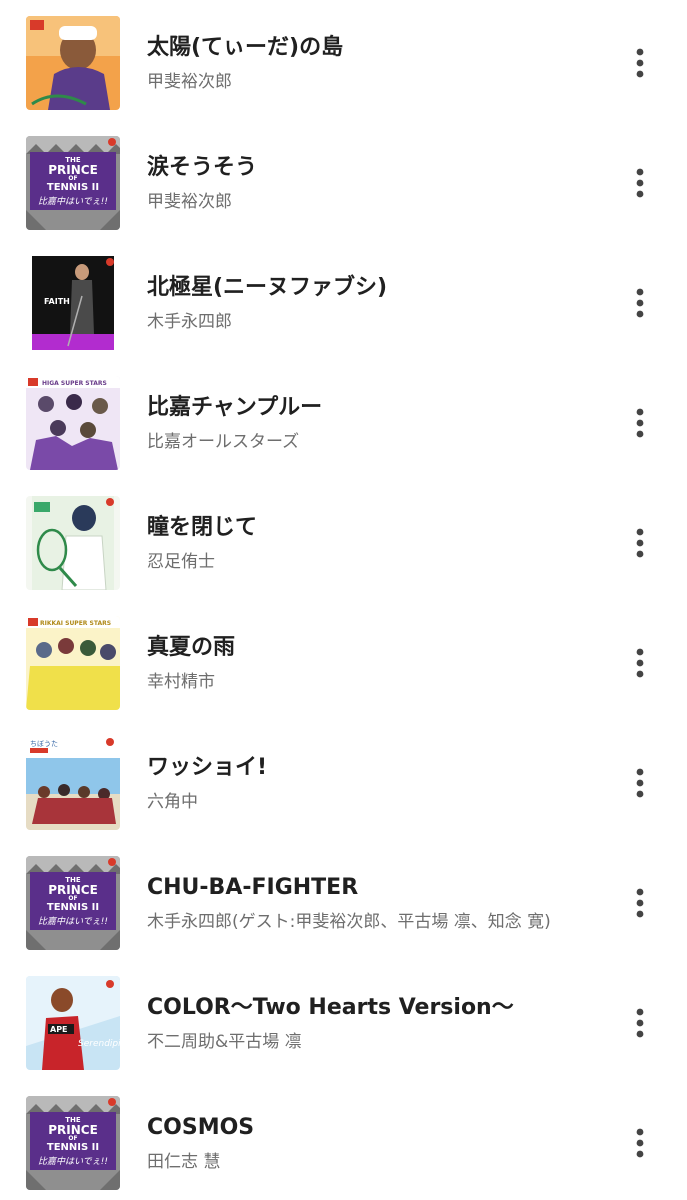 The height and width of the screenshot is (1200, 687). I want to click on track-title: 涙そうそう, so click(202, 167).